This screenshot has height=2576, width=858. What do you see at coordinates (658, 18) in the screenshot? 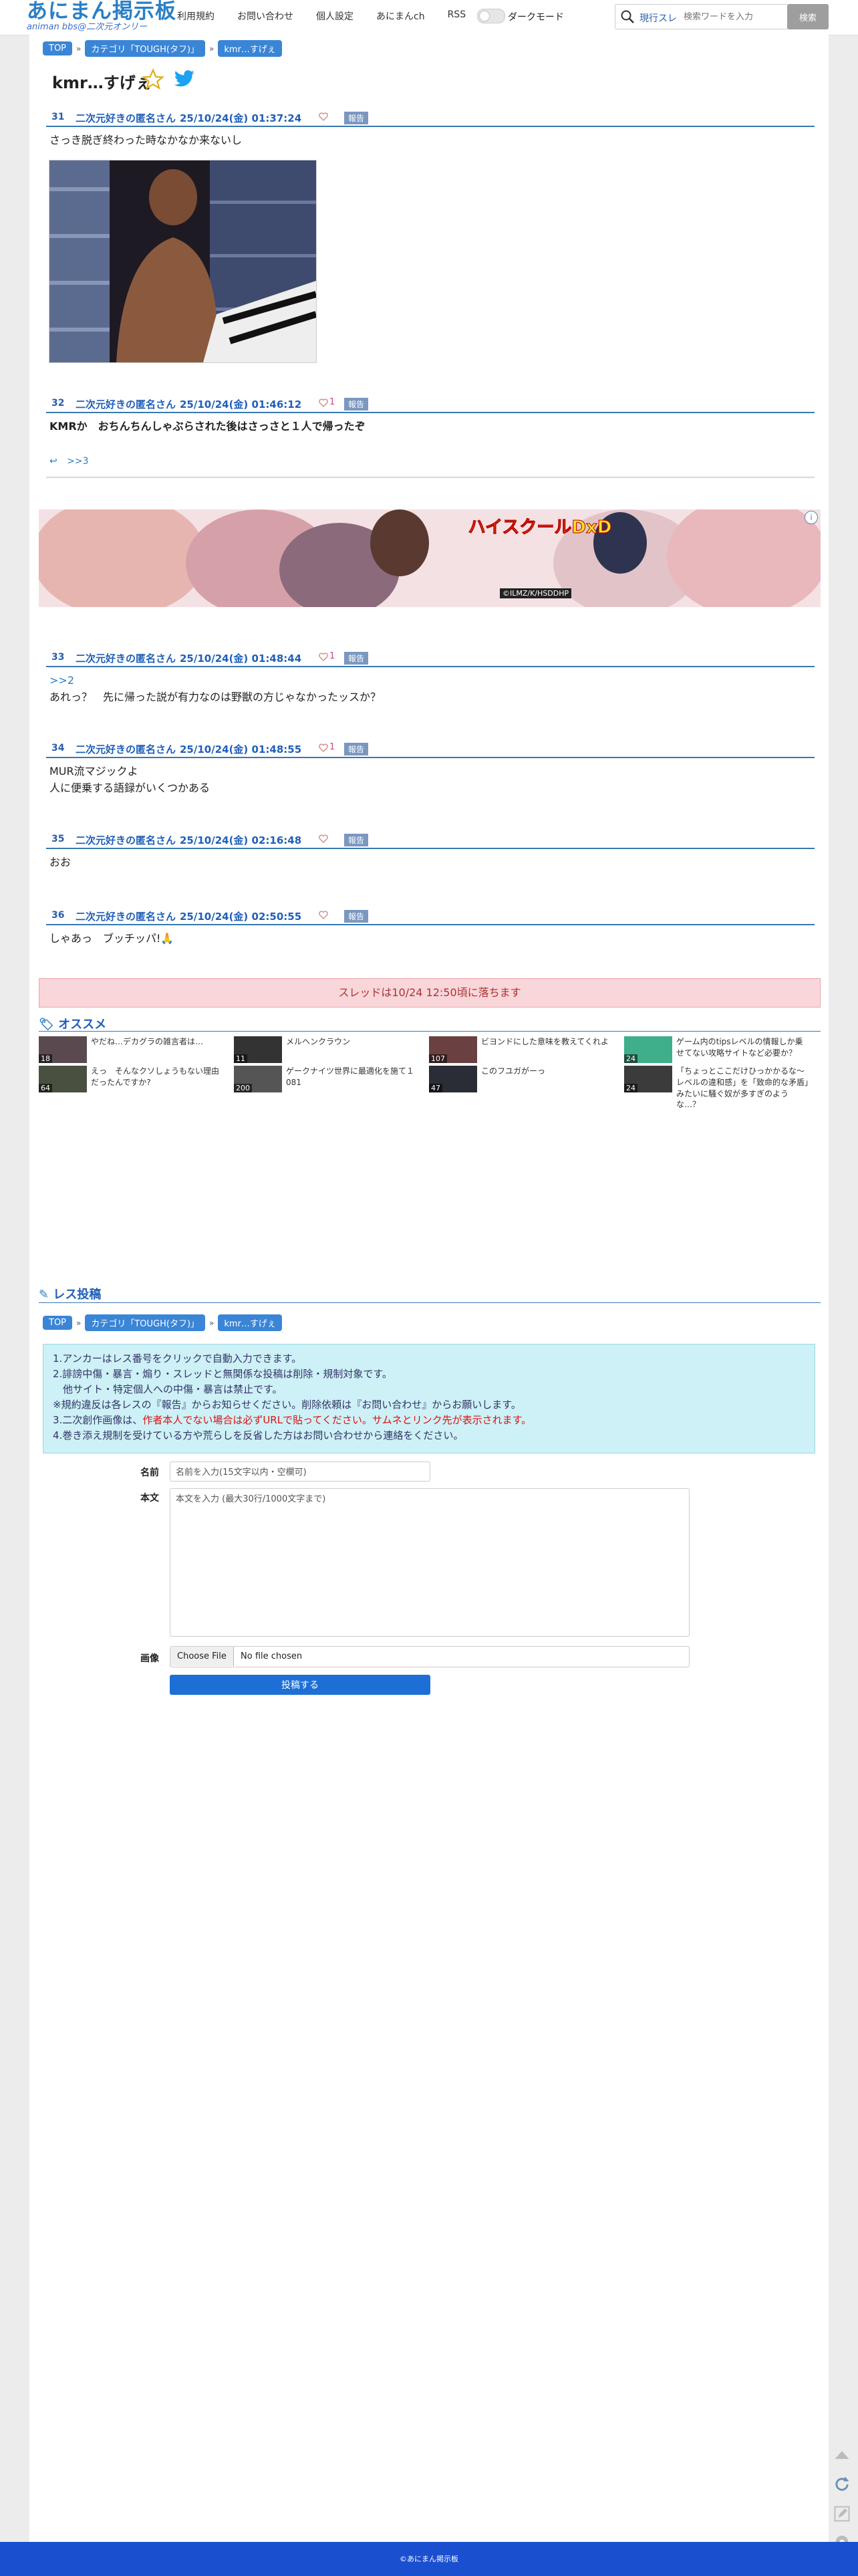
I see `search-scope: 現行スレ` at bounding box center [658, 18].